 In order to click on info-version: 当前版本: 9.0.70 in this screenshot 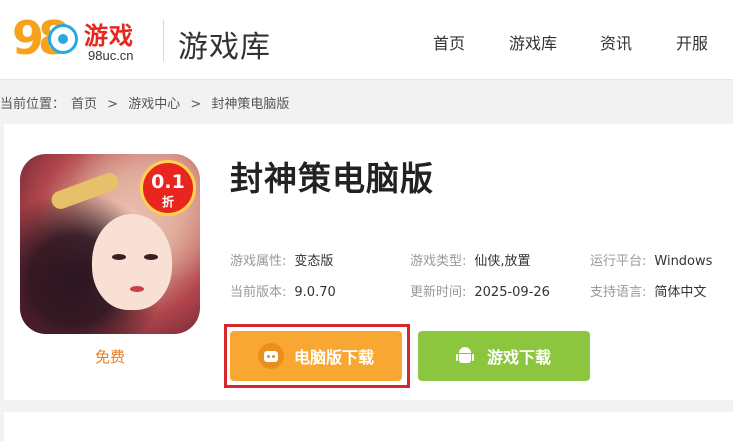, I will do `click(283, 290)`.